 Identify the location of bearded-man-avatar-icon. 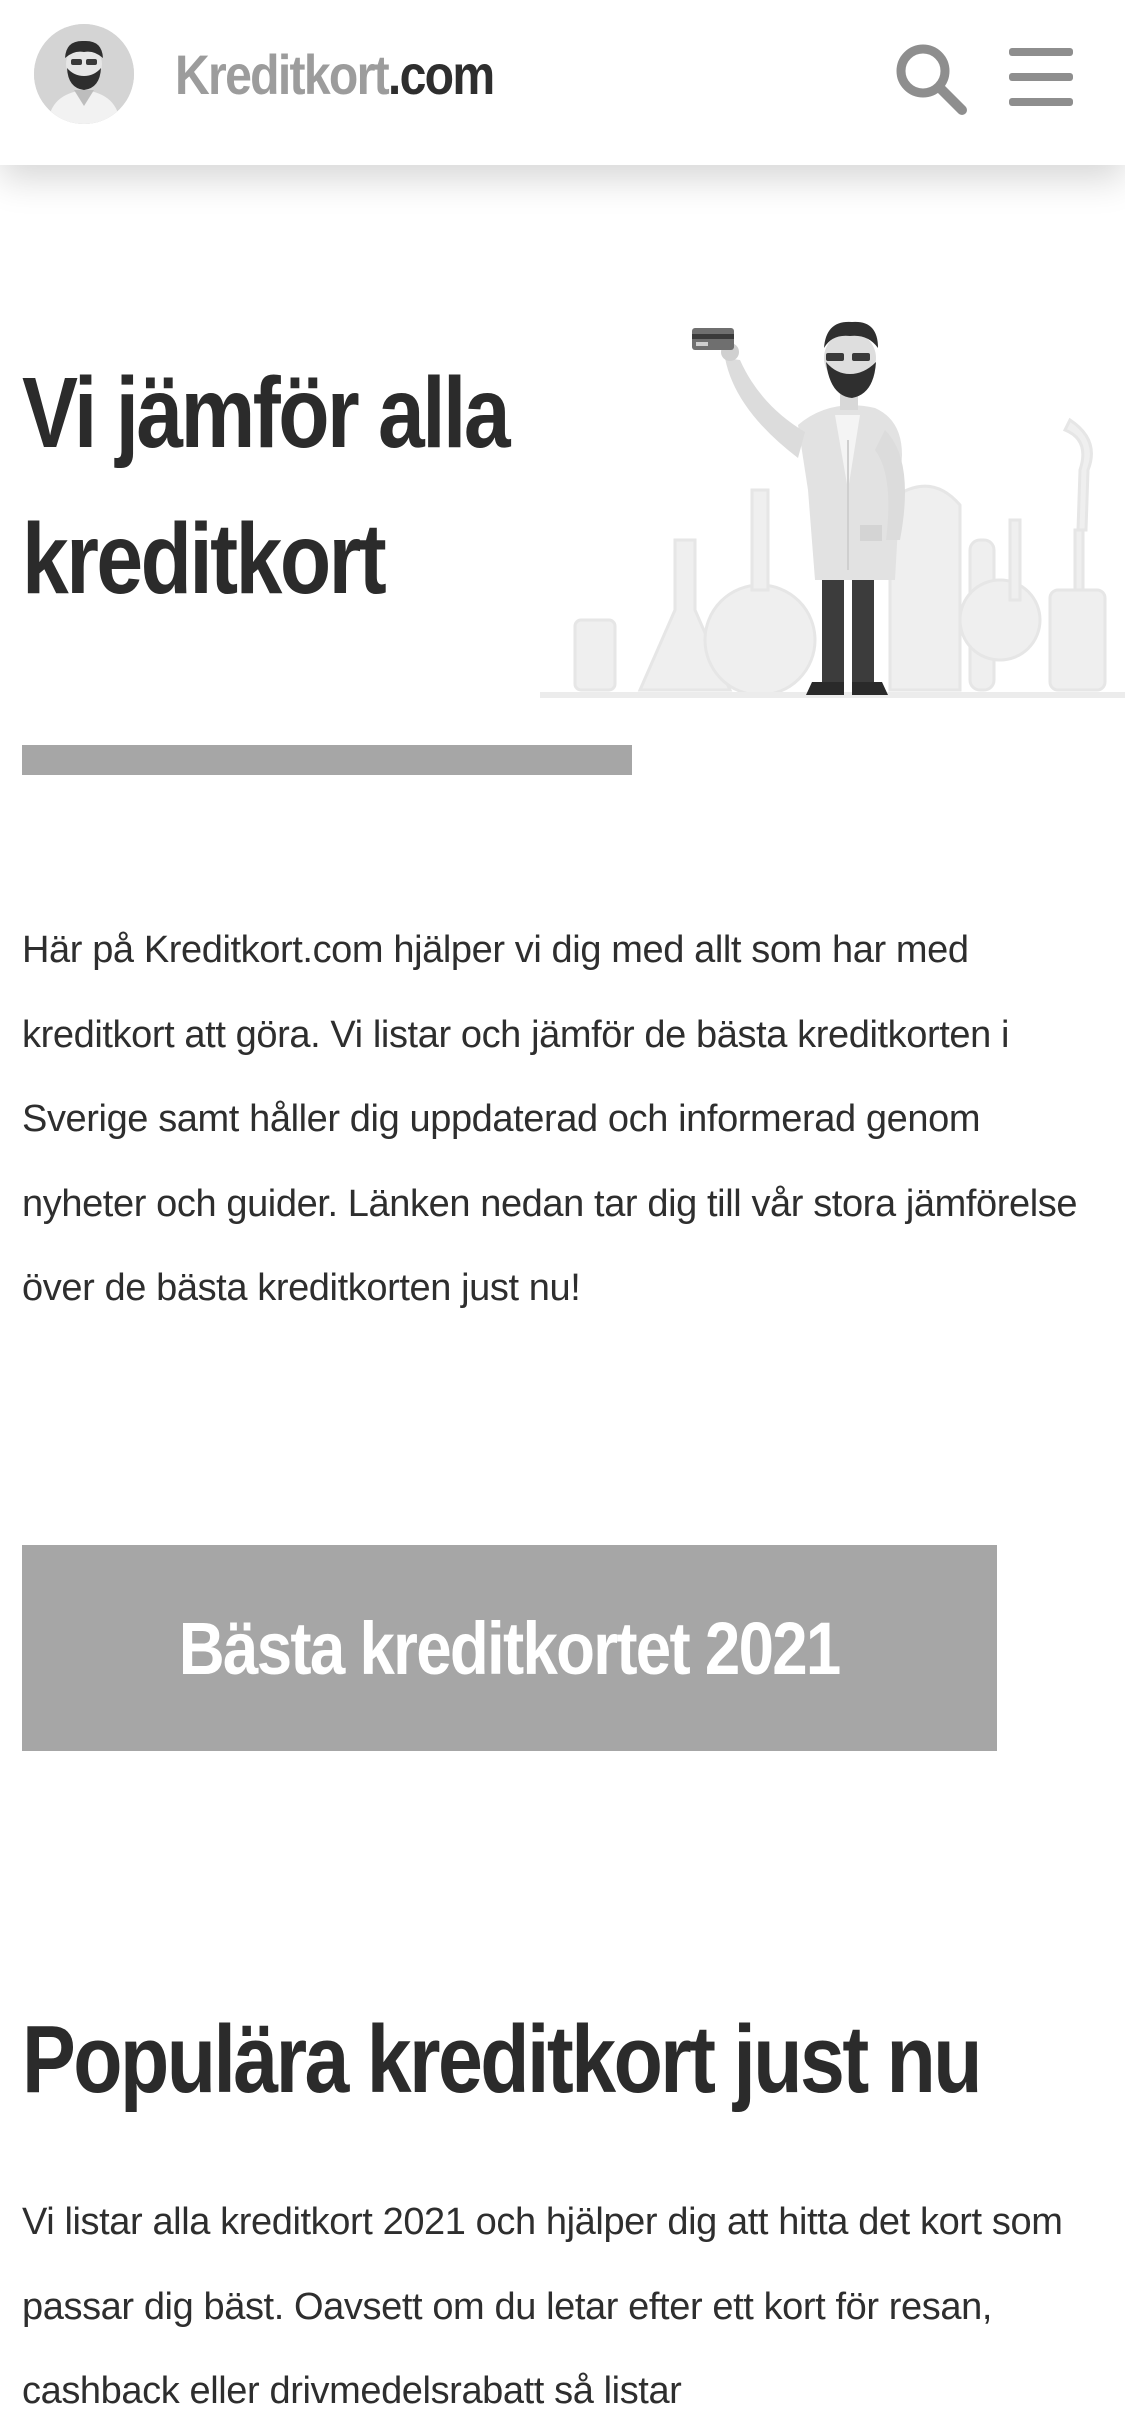
(84, 74).